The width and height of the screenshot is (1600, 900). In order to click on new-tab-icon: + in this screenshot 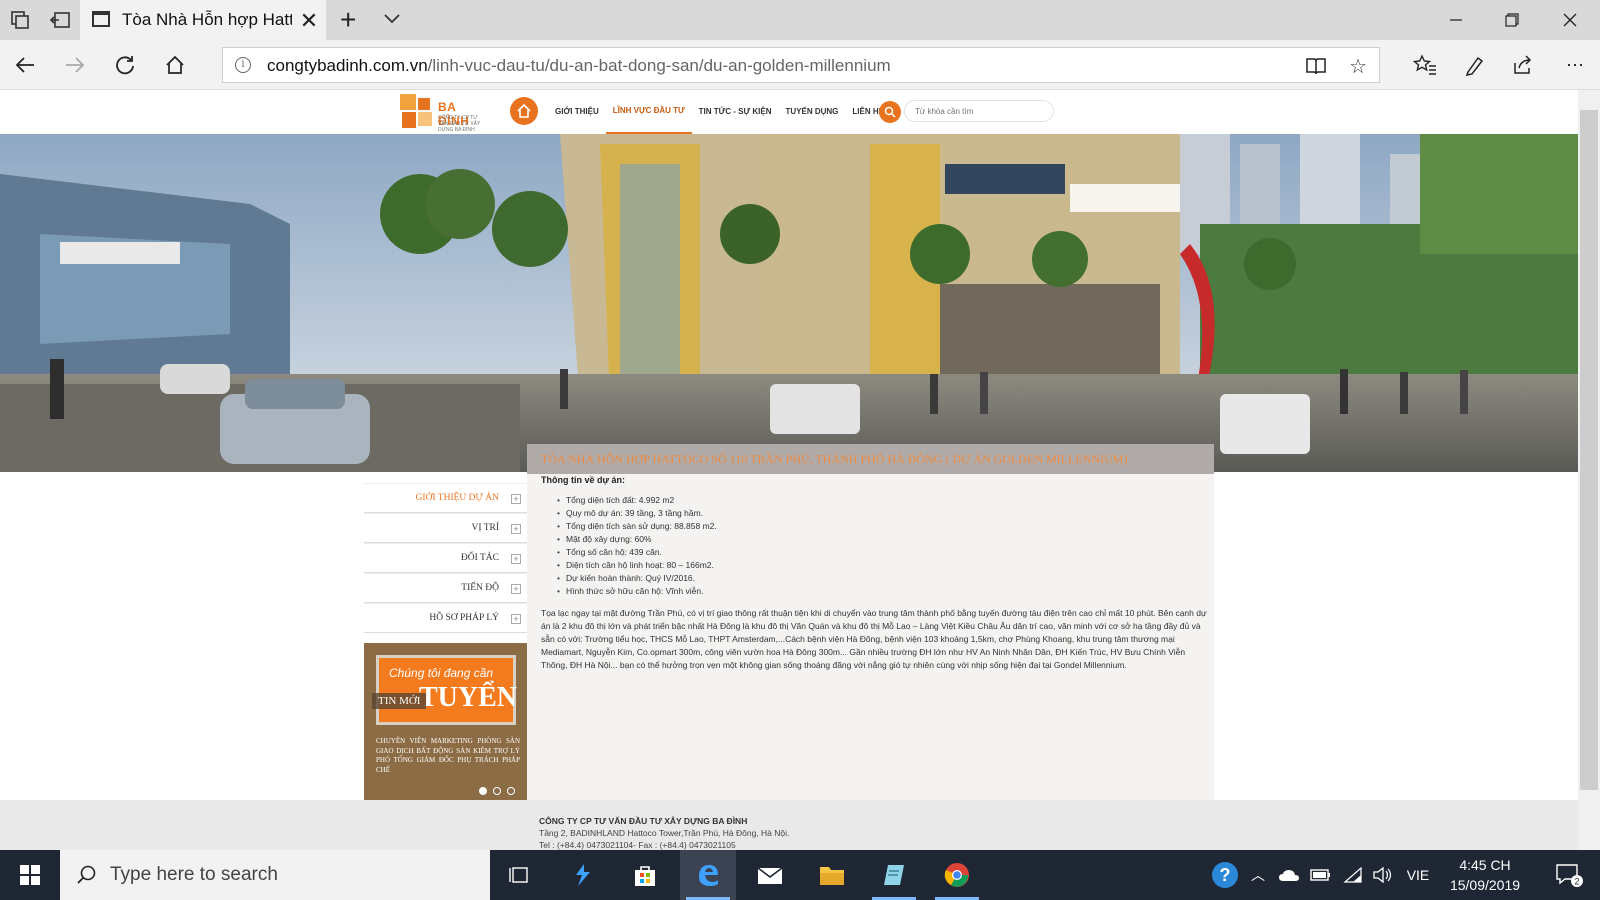, I will do `click(348, 20)`.